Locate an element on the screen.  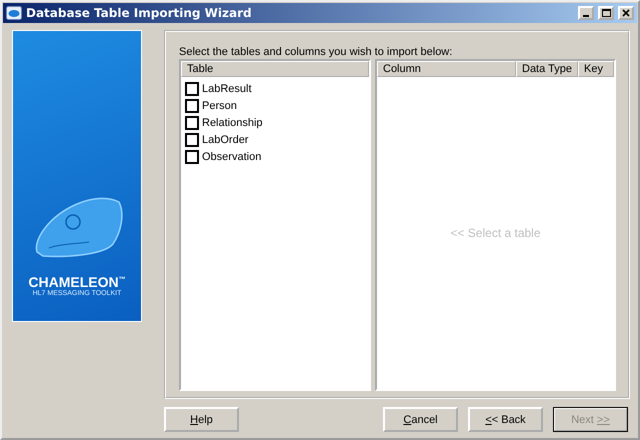
maximize-button is located at coordinates (606, 13).